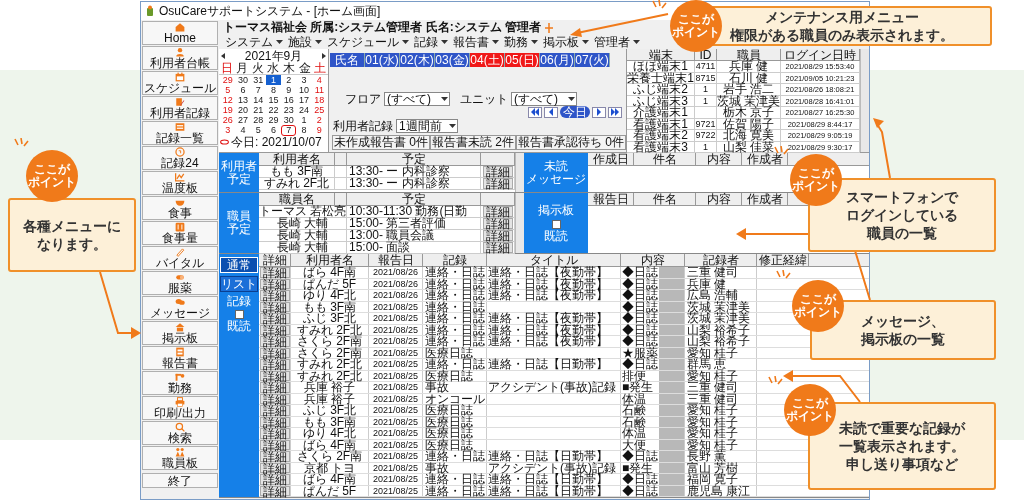  Describe the element at coordinates (258, 110) in the screenshot. I see `calendar-day: 21` at that location.